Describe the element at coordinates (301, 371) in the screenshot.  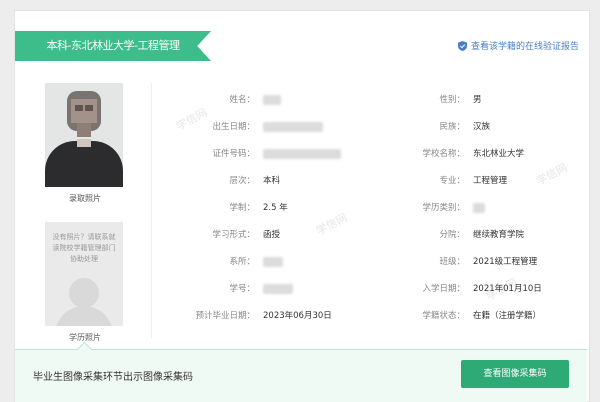
I see `image-code-bar: 毕业生图像采集环节出示图像采集码 查看图像采集码` at that location.